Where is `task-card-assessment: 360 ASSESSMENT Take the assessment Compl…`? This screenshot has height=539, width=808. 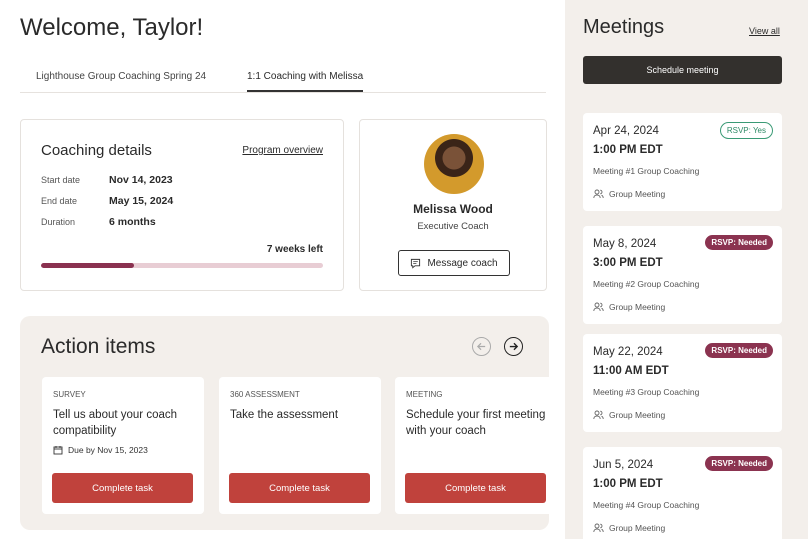
task-card-assessment: 360 ASSESSMENT Take the assessment Compl… is located at coordinates (300, 445).